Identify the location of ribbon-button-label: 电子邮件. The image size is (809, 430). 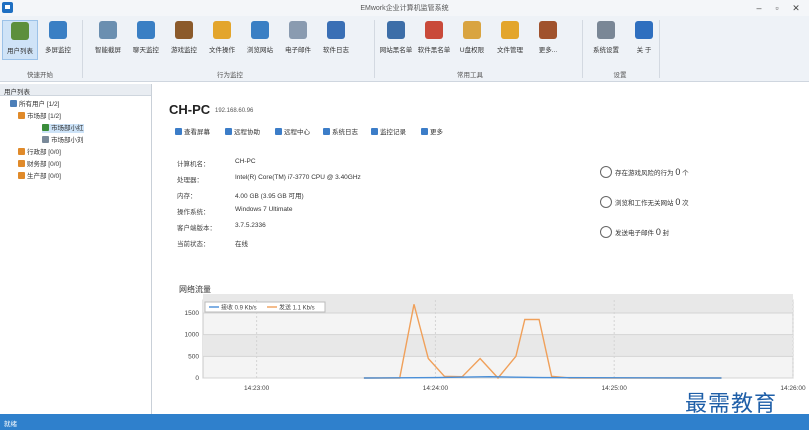
(298, 50).